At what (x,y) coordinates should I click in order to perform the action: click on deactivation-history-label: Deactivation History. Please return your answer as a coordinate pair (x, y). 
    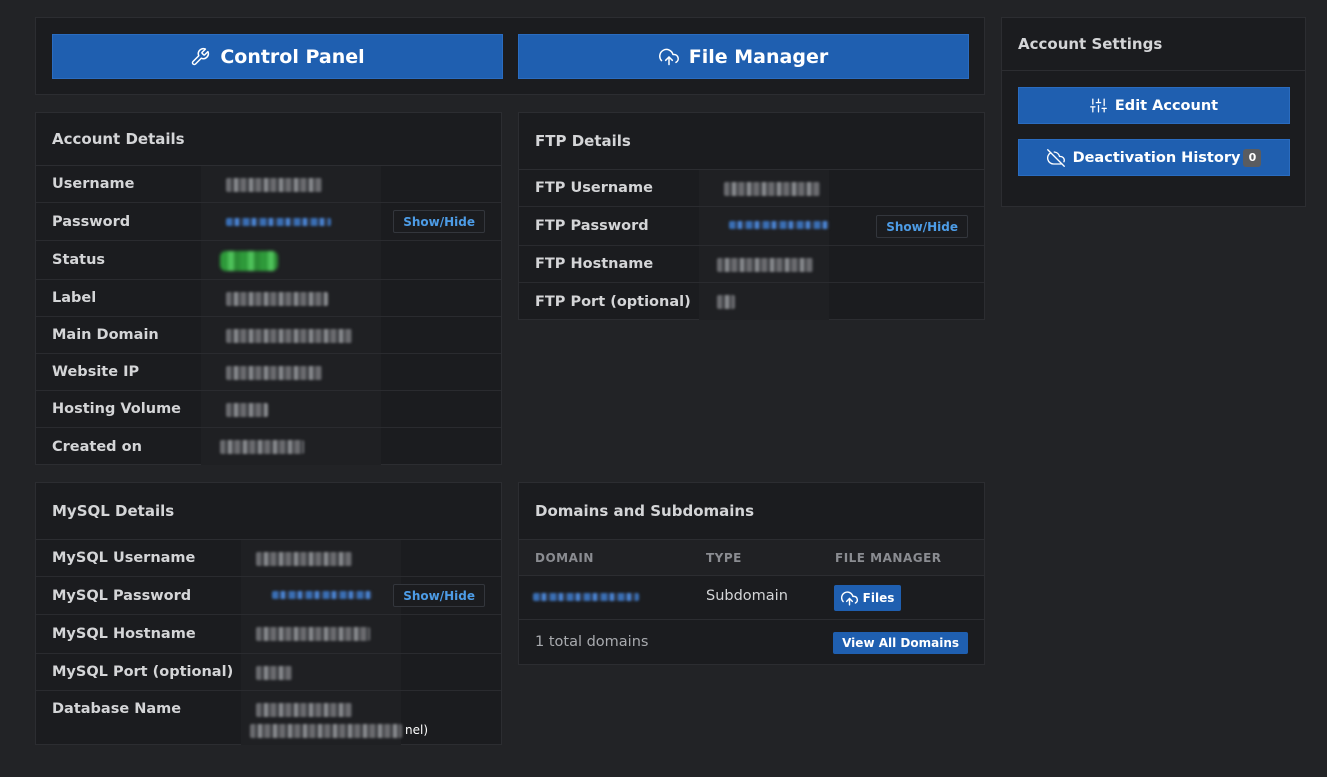
    Looking at the image, I should click on (1156, 157).